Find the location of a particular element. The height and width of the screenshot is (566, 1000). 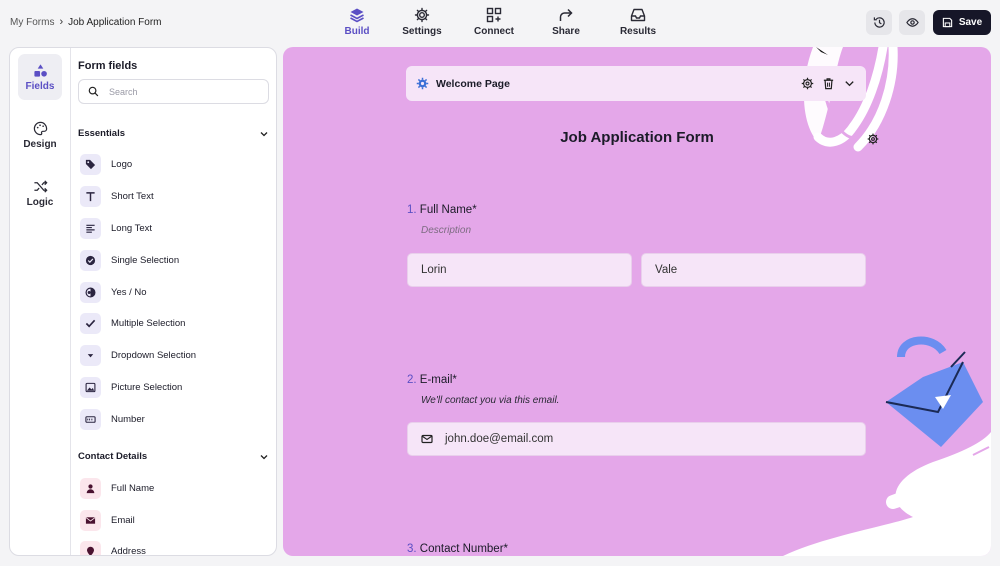

tab-share-label: Share is located at coordinates (566, 31).